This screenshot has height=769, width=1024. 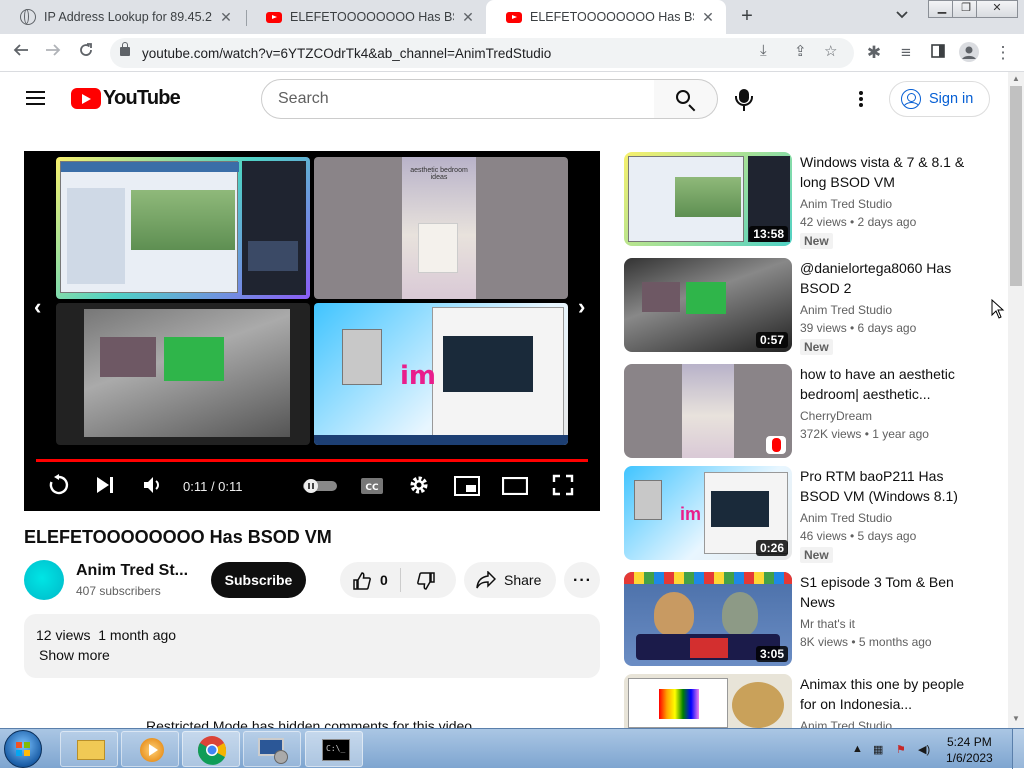 I want to click on more-options-icon, so click(x=861, y=99).